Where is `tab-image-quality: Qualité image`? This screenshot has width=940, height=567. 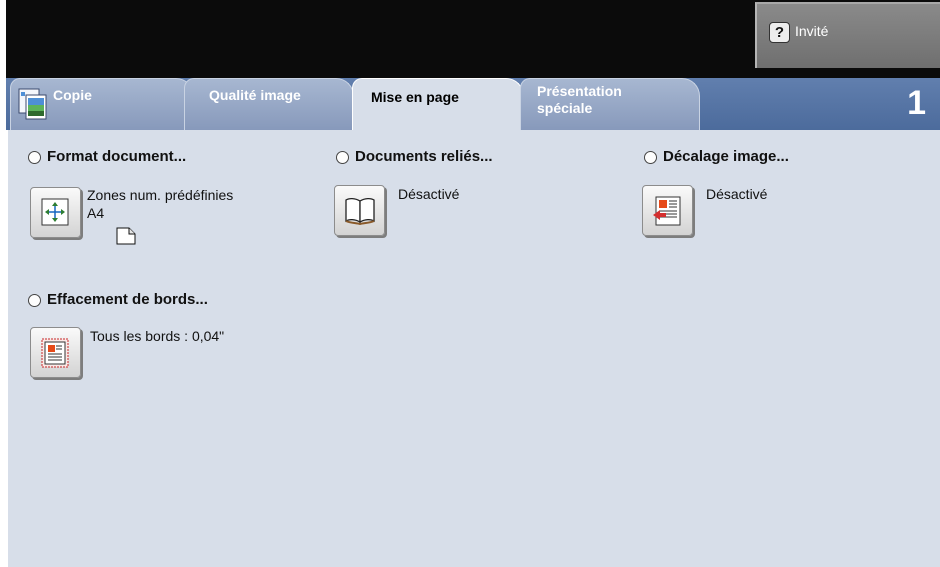 tab-image-quality: Qualité image is located at coordinates (269, 104).